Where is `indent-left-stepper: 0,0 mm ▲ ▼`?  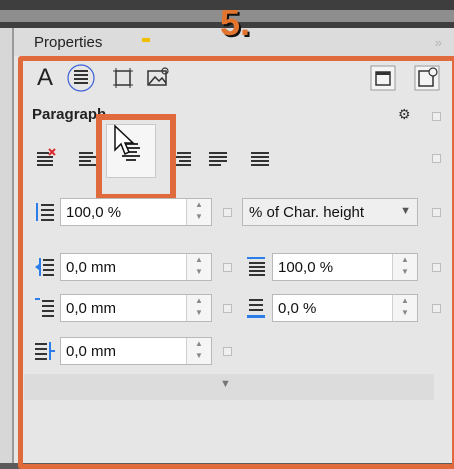 indent-left-stepper: 0,0 mm ▲ ▼ is located at coordinates (136, 267).